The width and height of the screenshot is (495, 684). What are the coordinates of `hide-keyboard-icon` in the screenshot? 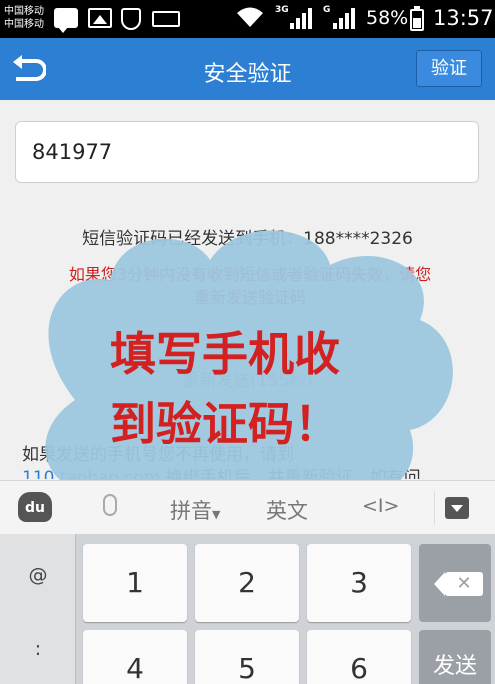 It's located at (457, 508).